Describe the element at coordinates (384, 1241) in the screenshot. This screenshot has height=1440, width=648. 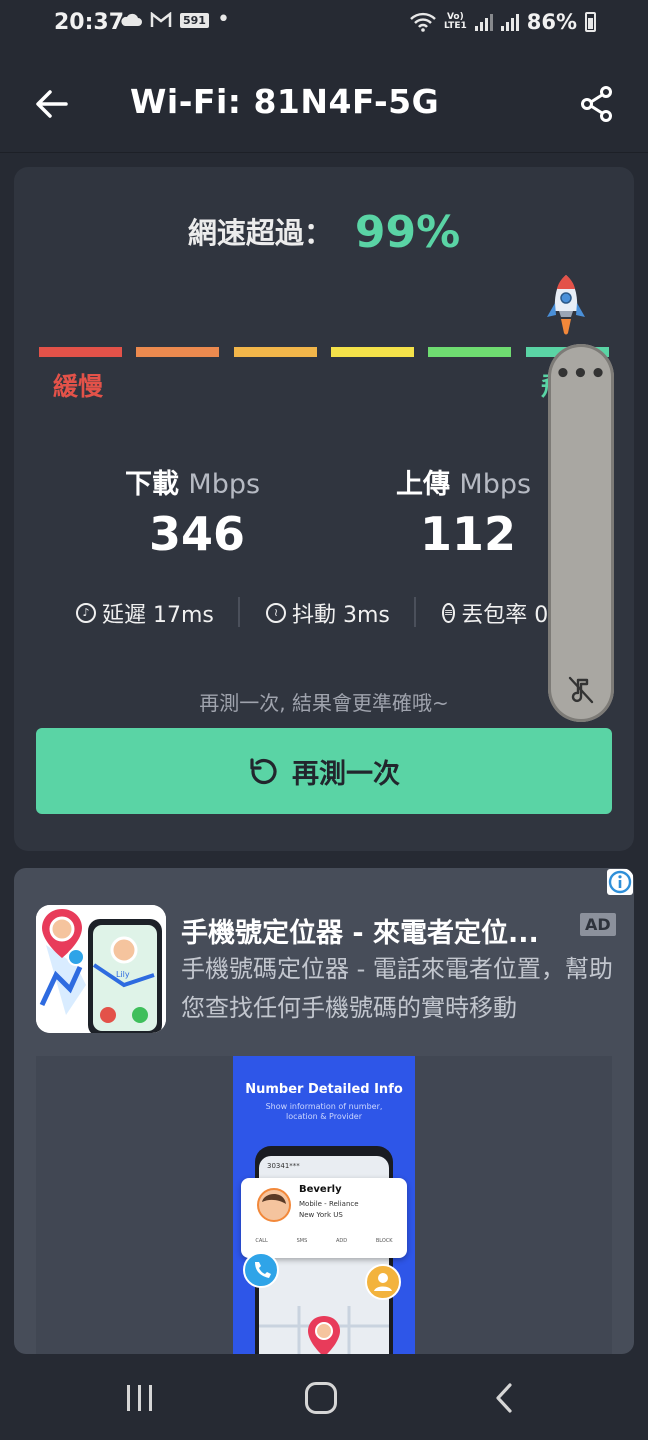
I see `ad-action-block: BLOCK` at that location.